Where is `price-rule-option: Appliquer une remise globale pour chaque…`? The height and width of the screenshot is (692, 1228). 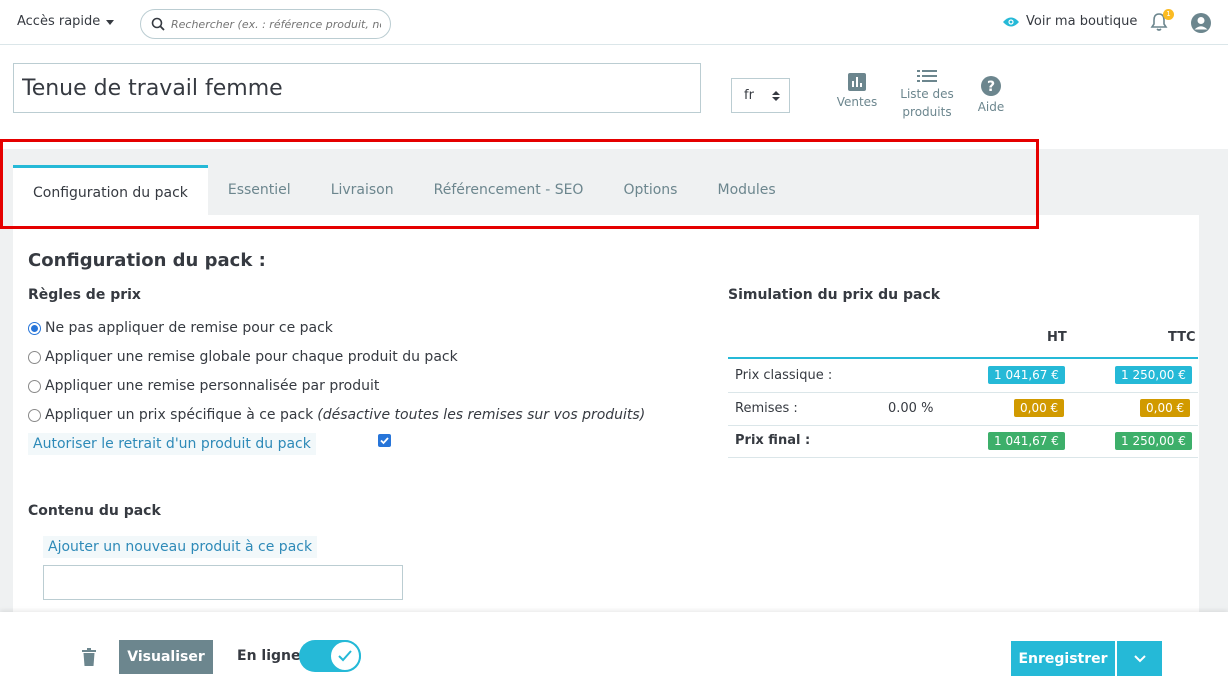
price-rule-option: Appliquer une remise globale pour chaque… is located at coordinates (243, 357).